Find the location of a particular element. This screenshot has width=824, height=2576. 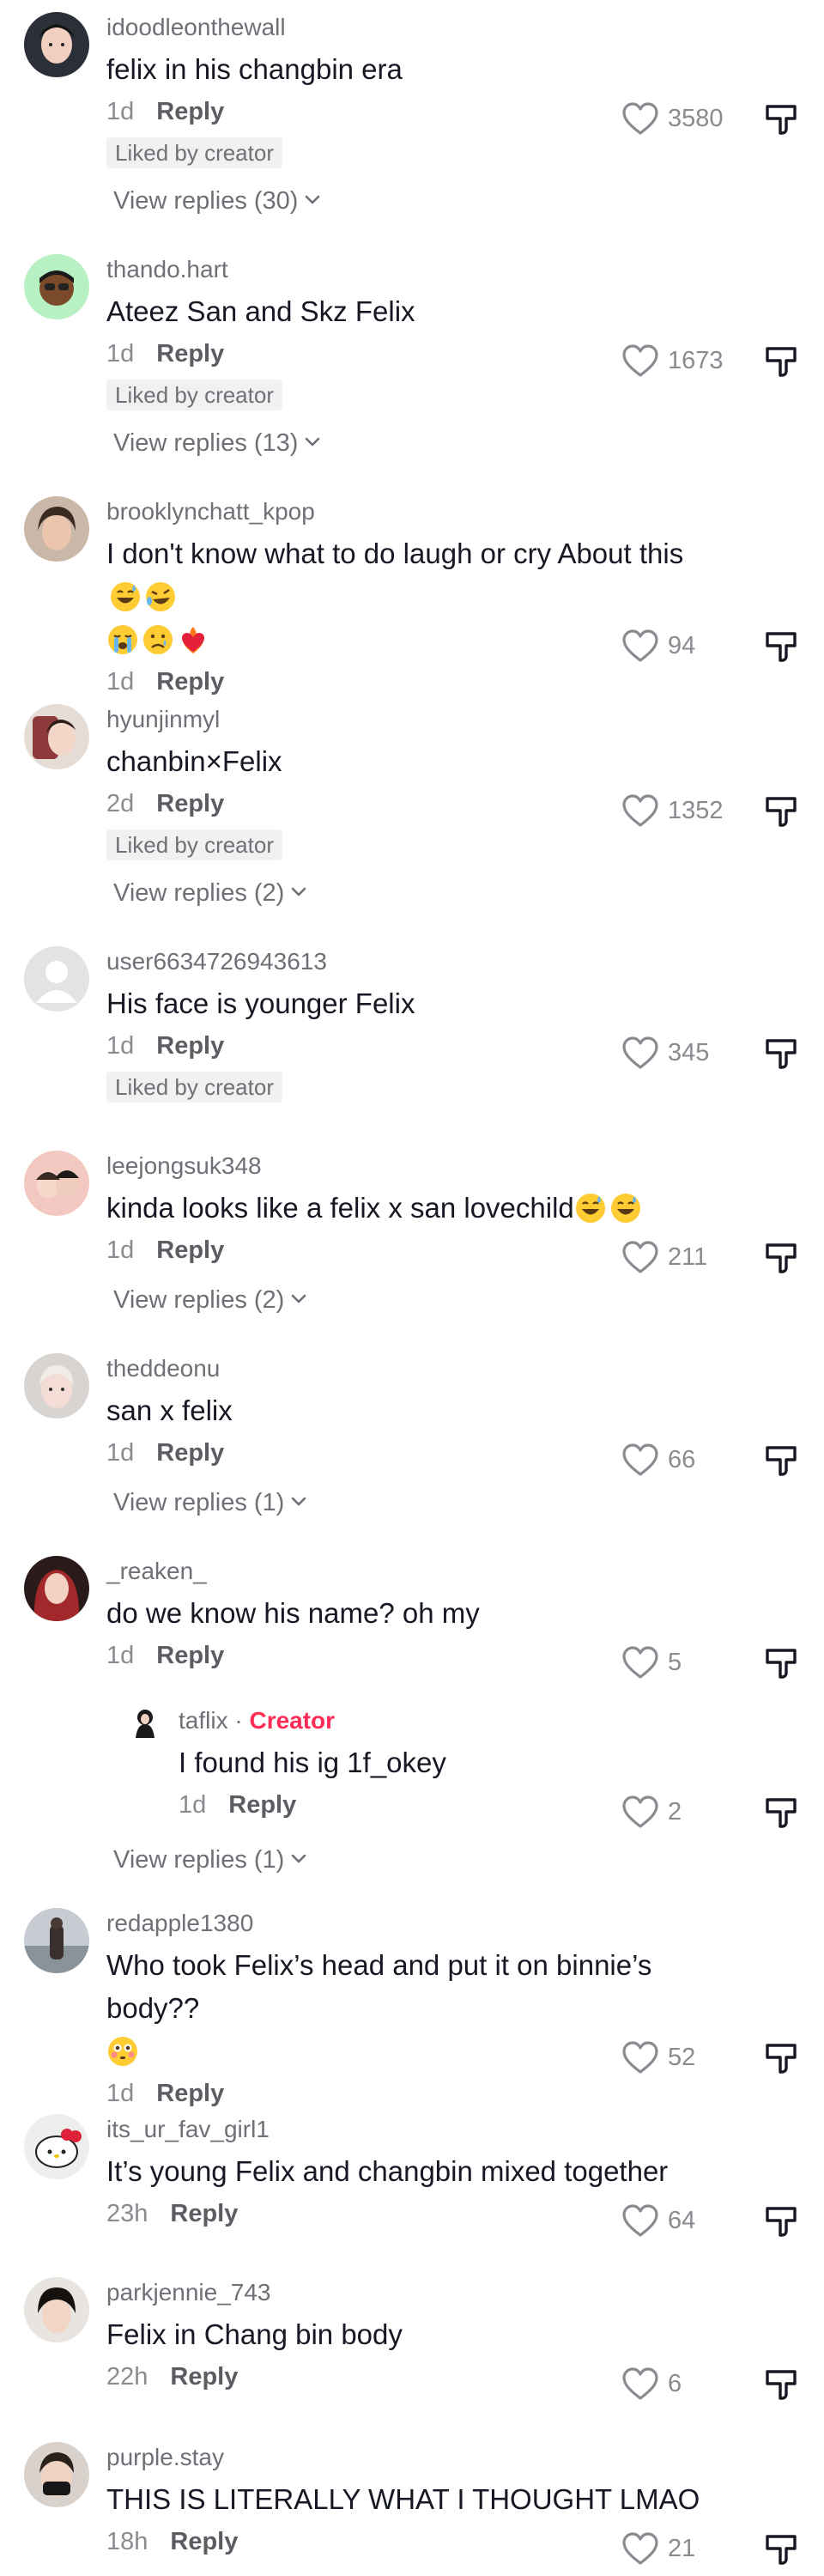

like-button: 1673 is located at coordinates (685, 360).